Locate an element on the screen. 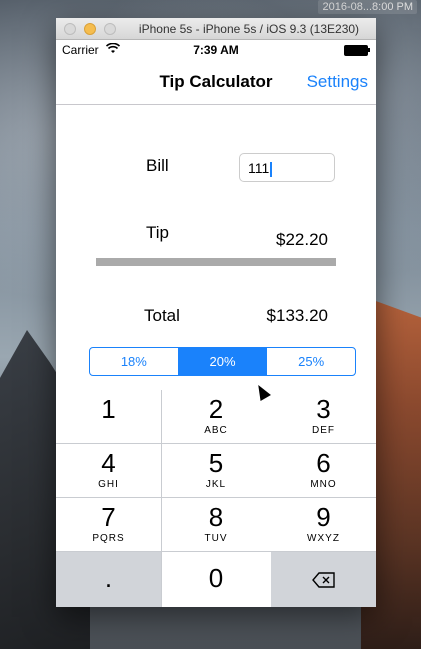 This screenshot has height=649, width=421. window-titlebar: iPhone 5s - iPhone 5s / iOS 9.3 (13E230) is located at coordinates (216, 29).